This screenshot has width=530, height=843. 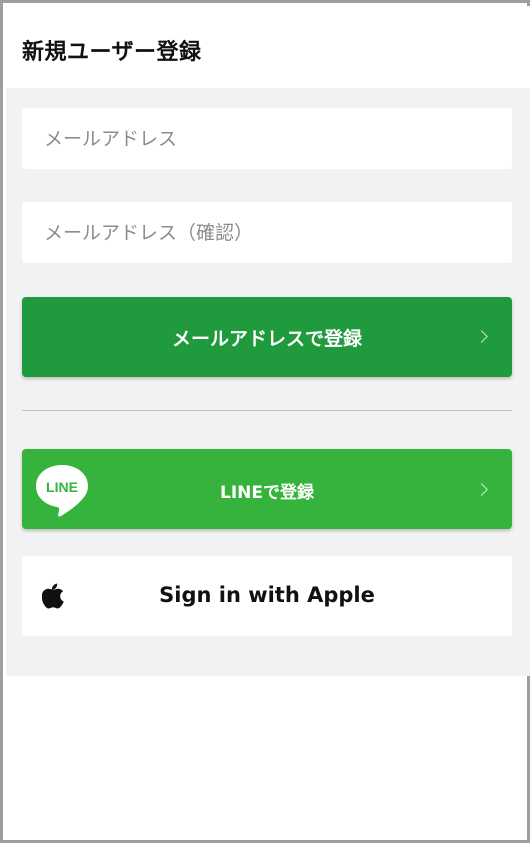 I want to click on register-with-email-label: メールアドレスで登録, so click(x=266, y=339).